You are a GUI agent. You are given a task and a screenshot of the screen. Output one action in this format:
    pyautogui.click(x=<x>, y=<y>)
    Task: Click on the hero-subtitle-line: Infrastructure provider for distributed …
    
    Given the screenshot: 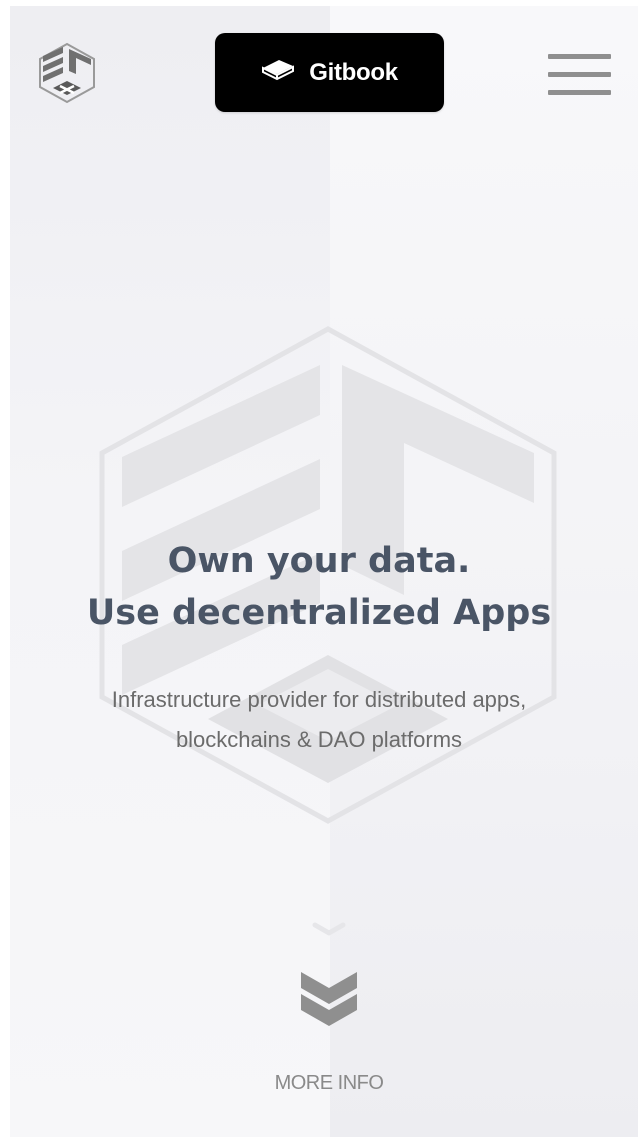 What is the action you would take?
    pyautogui.click(x=319, y=699)
    